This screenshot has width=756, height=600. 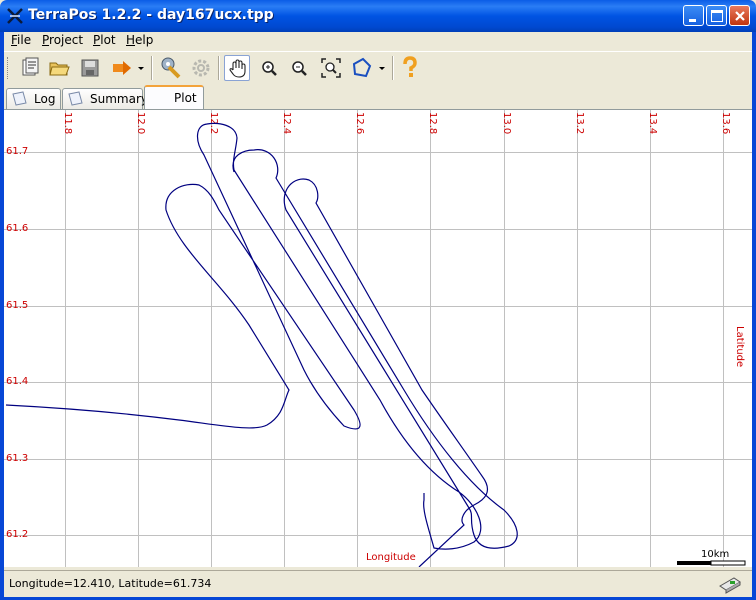 I want to click on menu-plot: Plot, so click(x=104, y=40).